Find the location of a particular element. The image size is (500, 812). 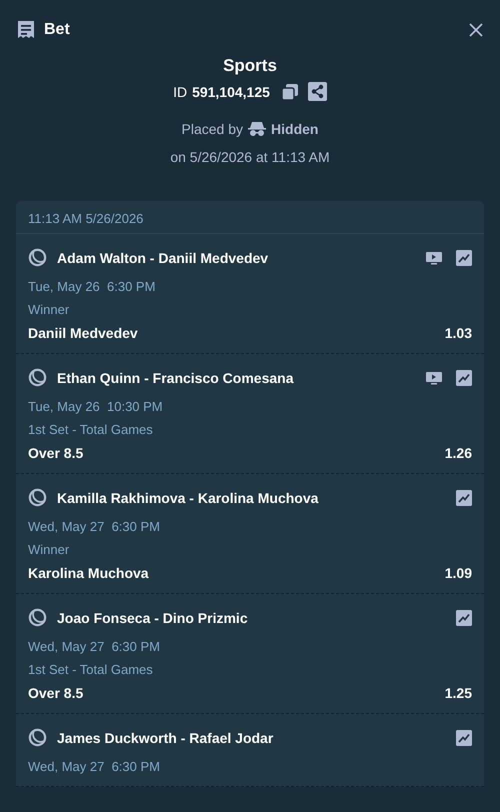

placed-by-label: Placed by is located at coordinates (213, 129).